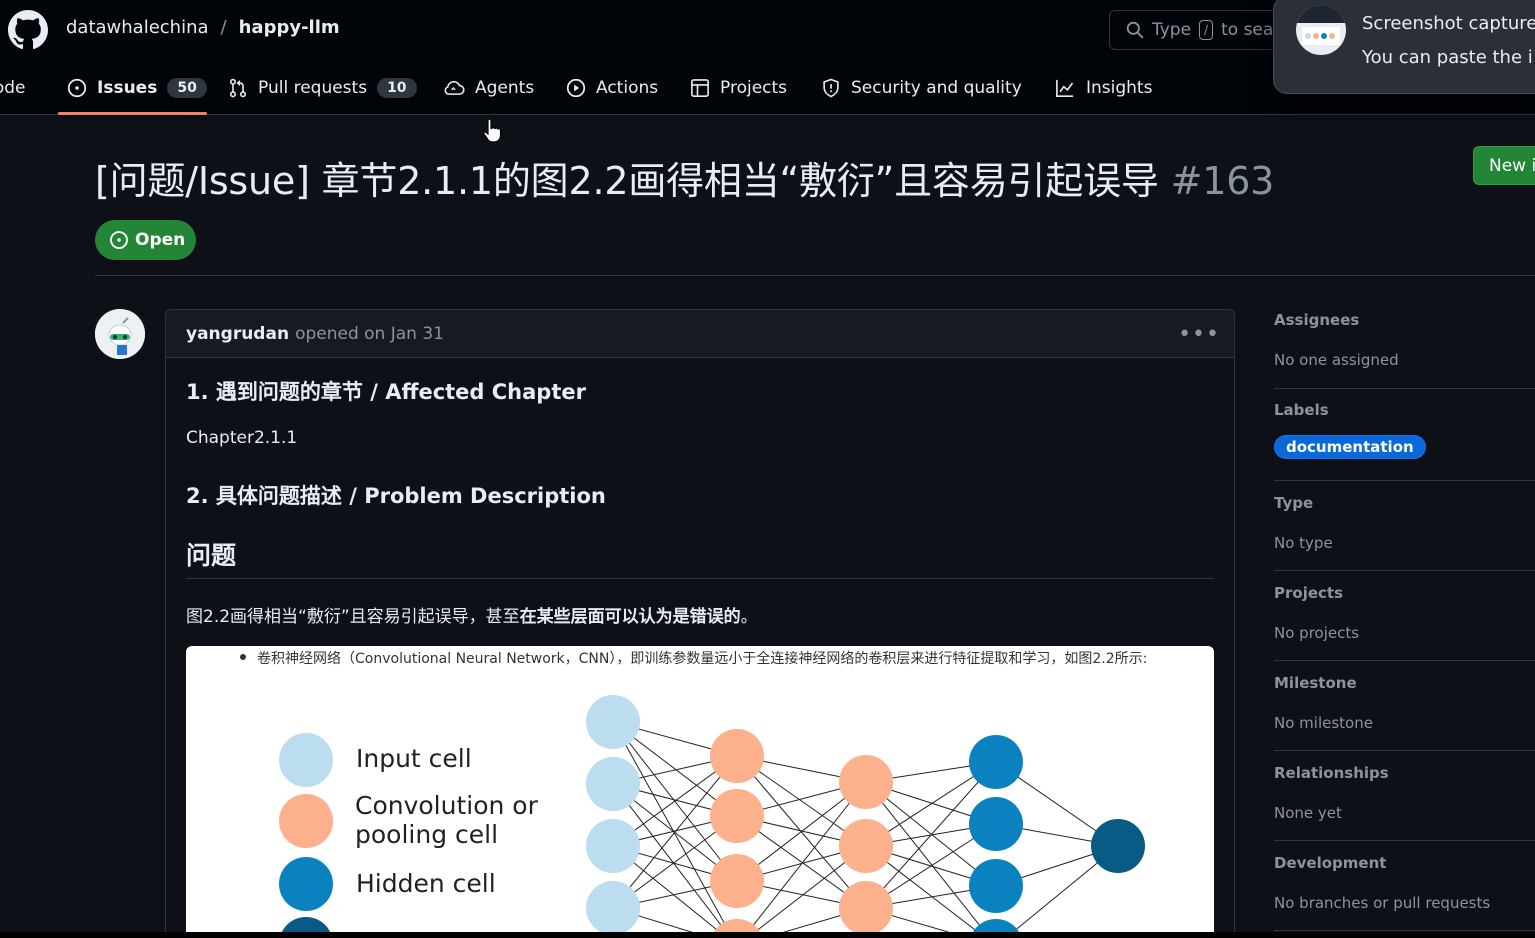 The width and height of the screenshot is (1535, 938). I want to click on github-logo-icon, so click(28, 30).